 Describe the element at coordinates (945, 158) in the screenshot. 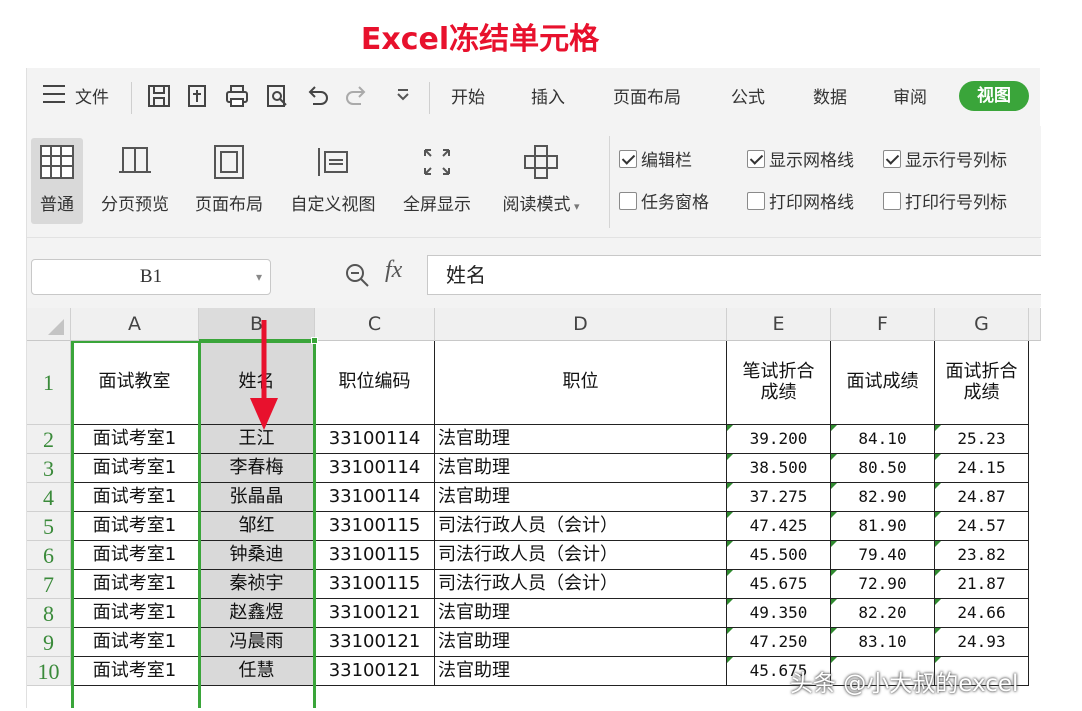

I see `checkbox-show-headers: 显示行号列标` at that location.